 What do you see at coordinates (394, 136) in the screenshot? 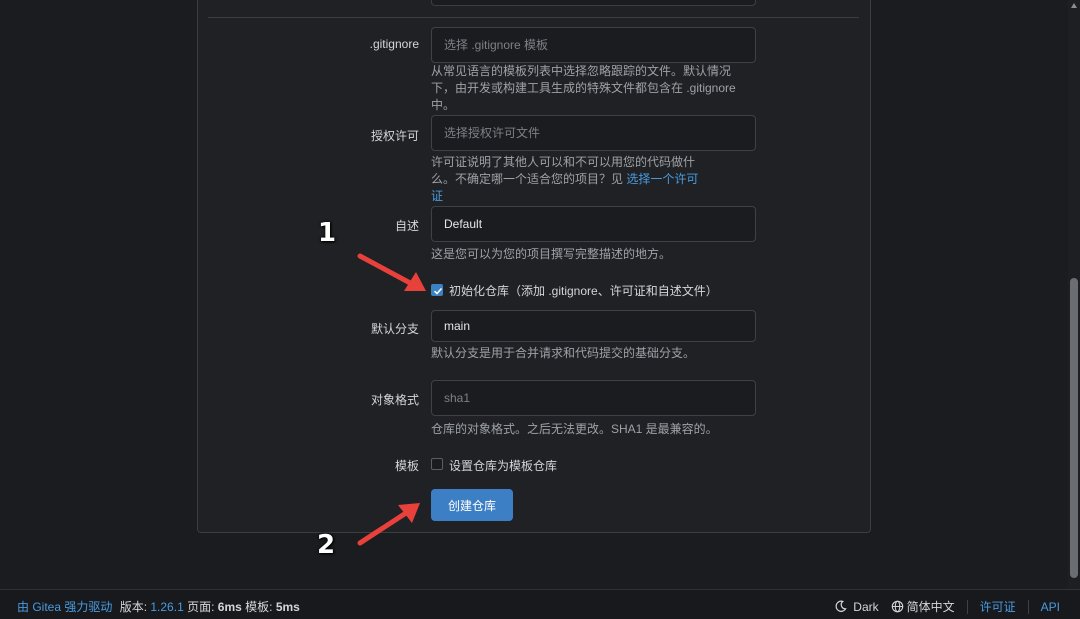
I see `license-label: 授权许可` at bounding box center [394, 136].